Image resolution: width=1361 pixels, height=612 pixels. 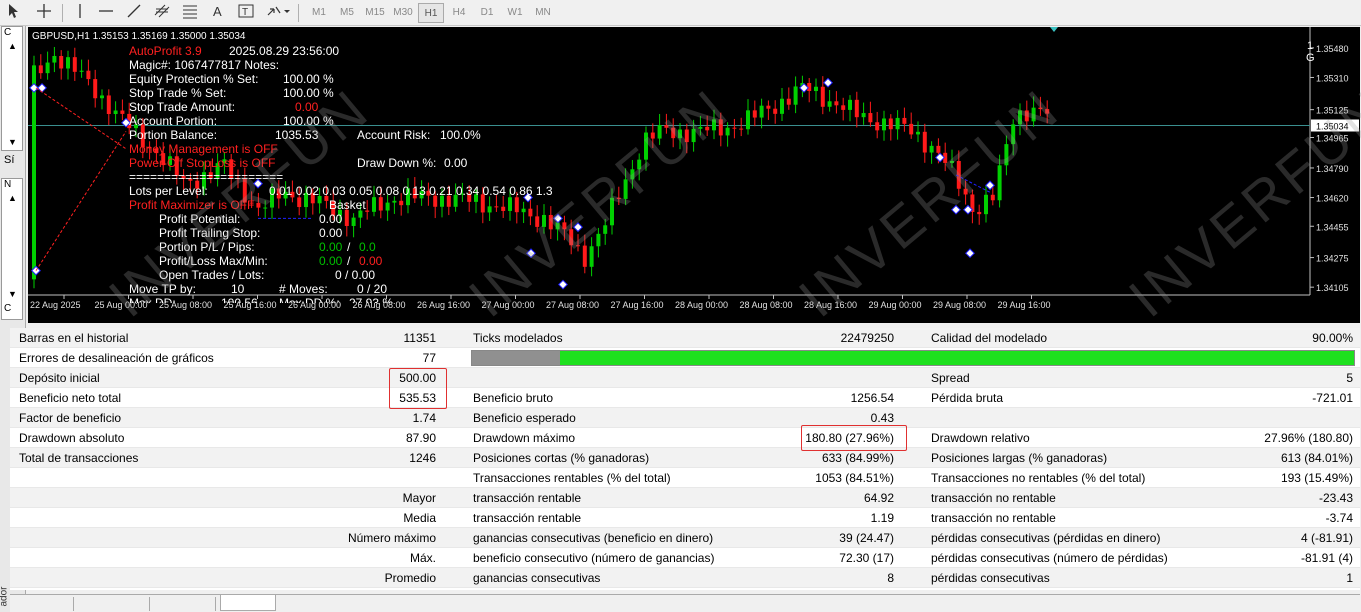 What do you see at coordinates (1332, 338) in the screenshot?
I see `report-v3-cell: 90.00%` at bounding box center [1332, 338].